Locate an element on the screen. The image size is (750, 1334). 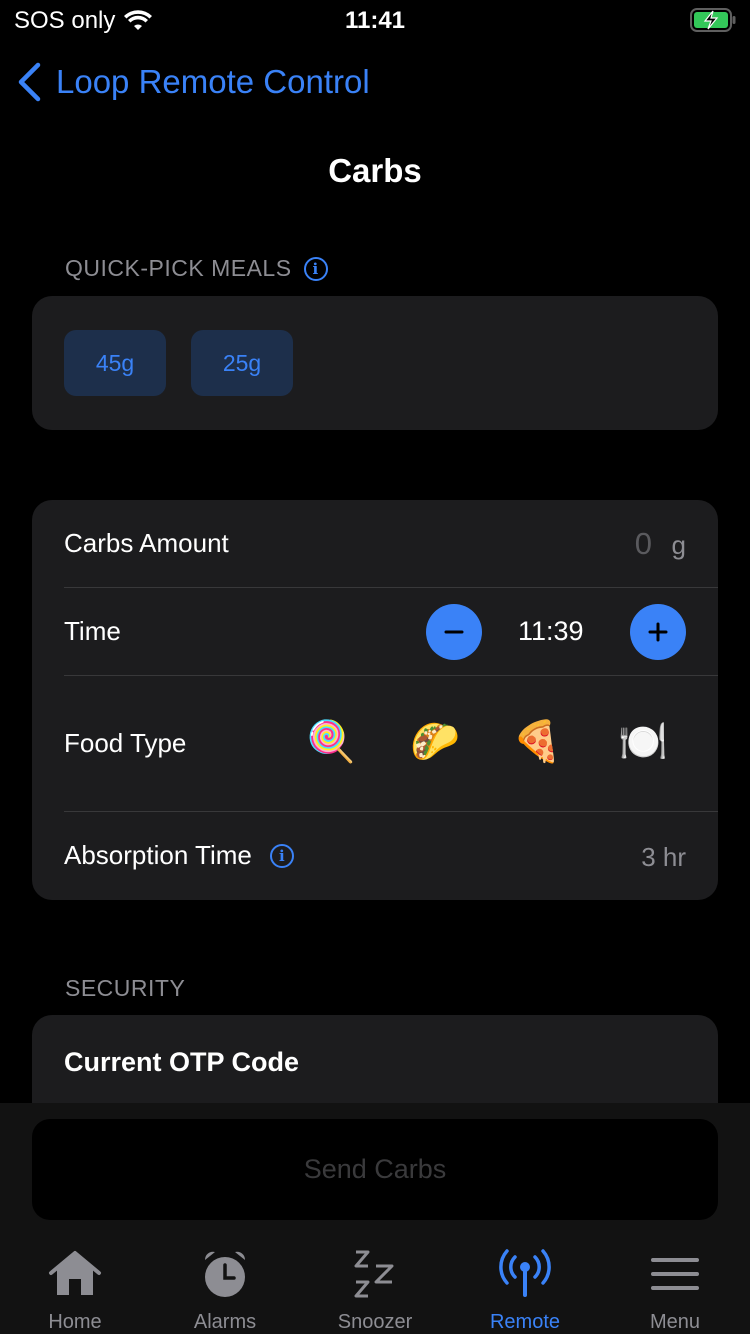
page-title: Carbs is located at coordinates (375, 170).